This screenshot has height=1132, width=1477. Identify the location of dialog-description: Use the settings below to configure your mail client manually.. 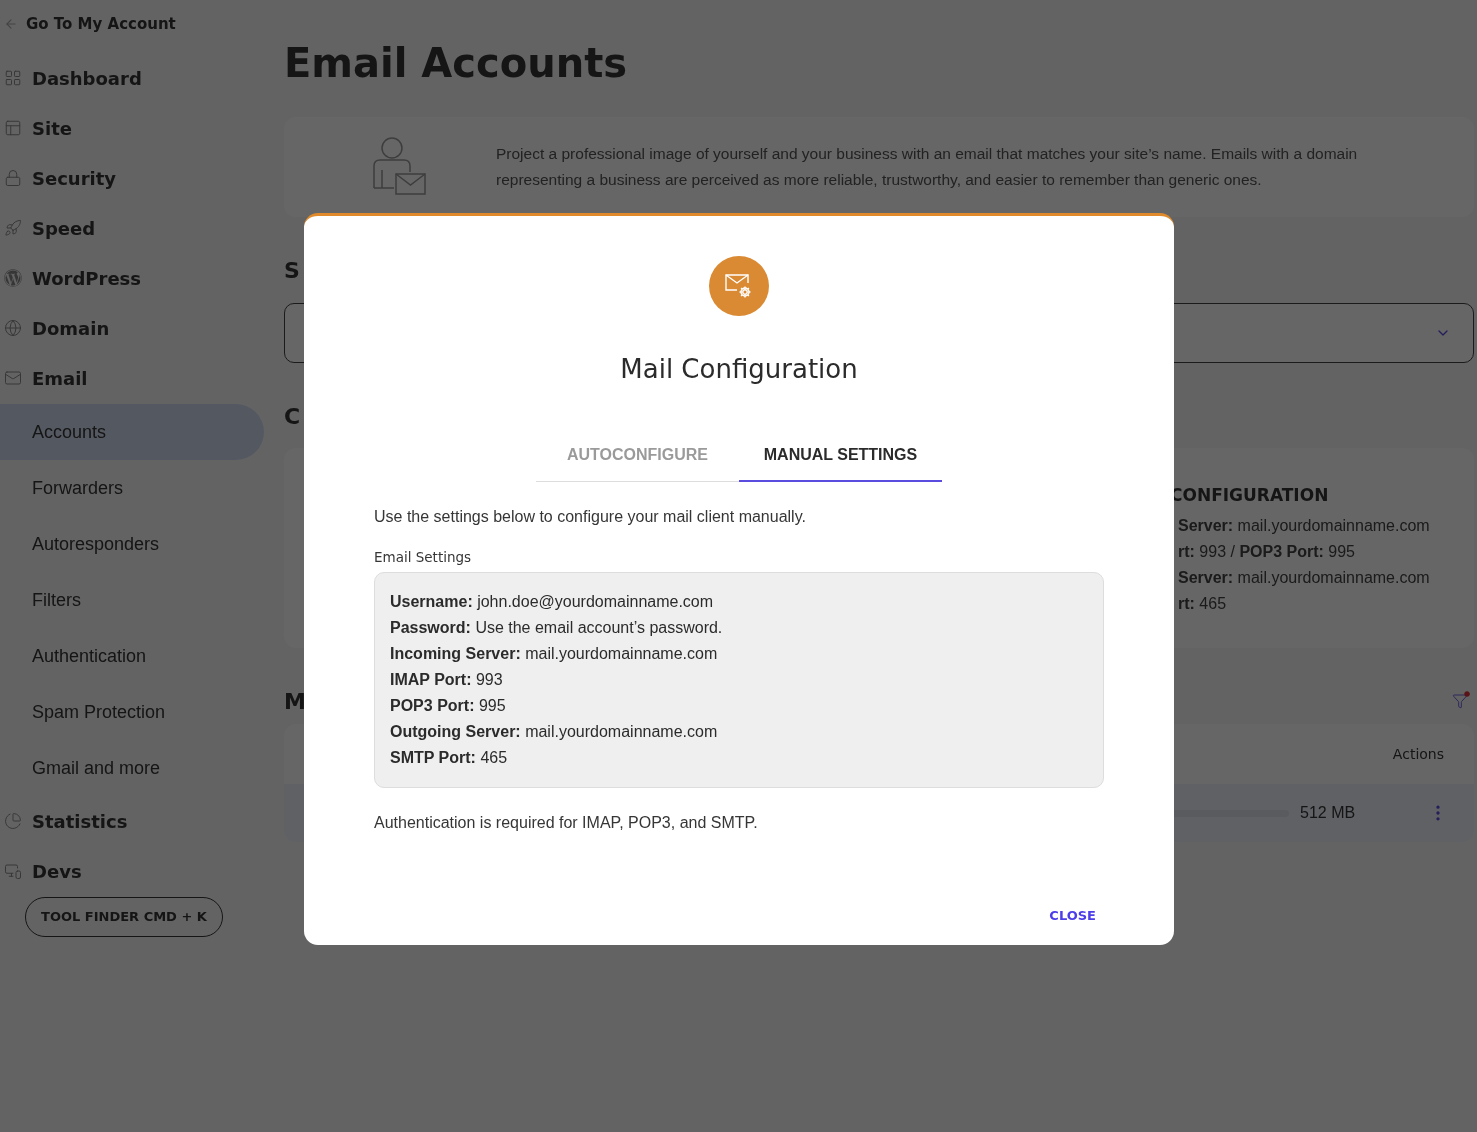
(590, 517).